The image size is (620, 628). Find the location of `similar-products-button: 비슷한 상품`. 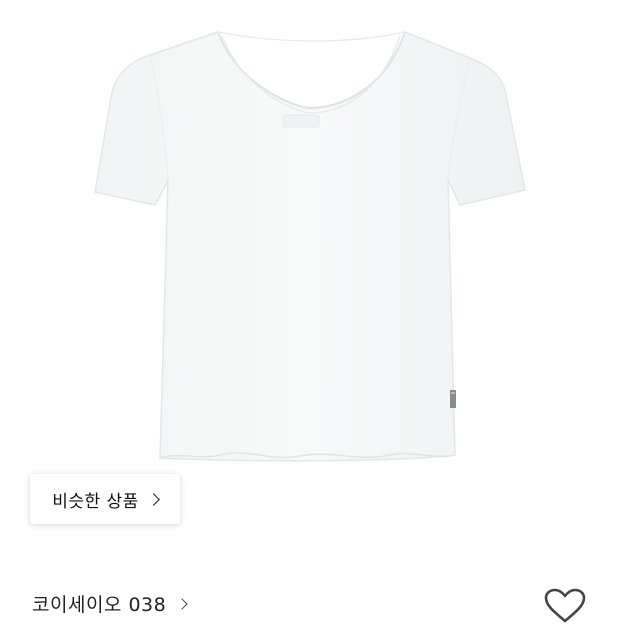

similar-products-button: 비슷한 상품 is located at coordinates (105, 499).